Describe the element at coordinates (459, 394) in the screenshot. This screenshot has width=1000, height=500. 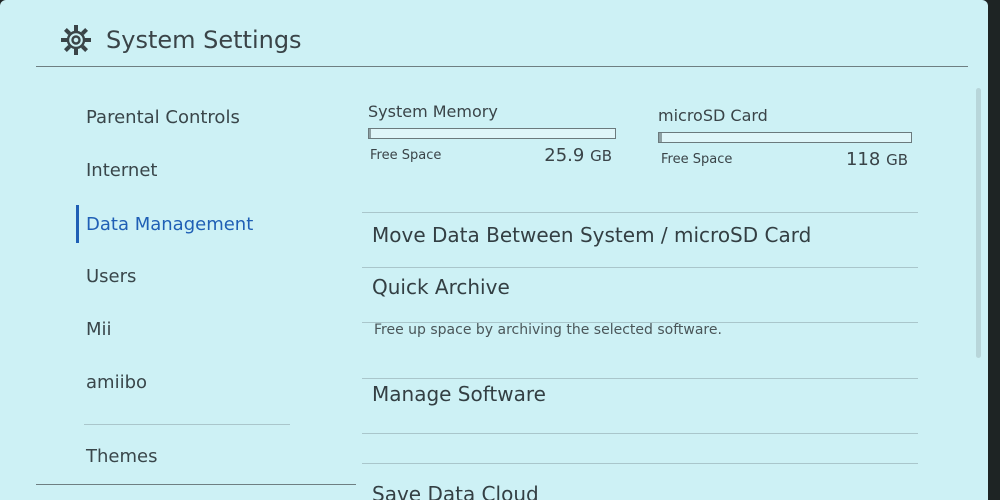
I see `manage-software-menu-item: Manage Software` at that location.